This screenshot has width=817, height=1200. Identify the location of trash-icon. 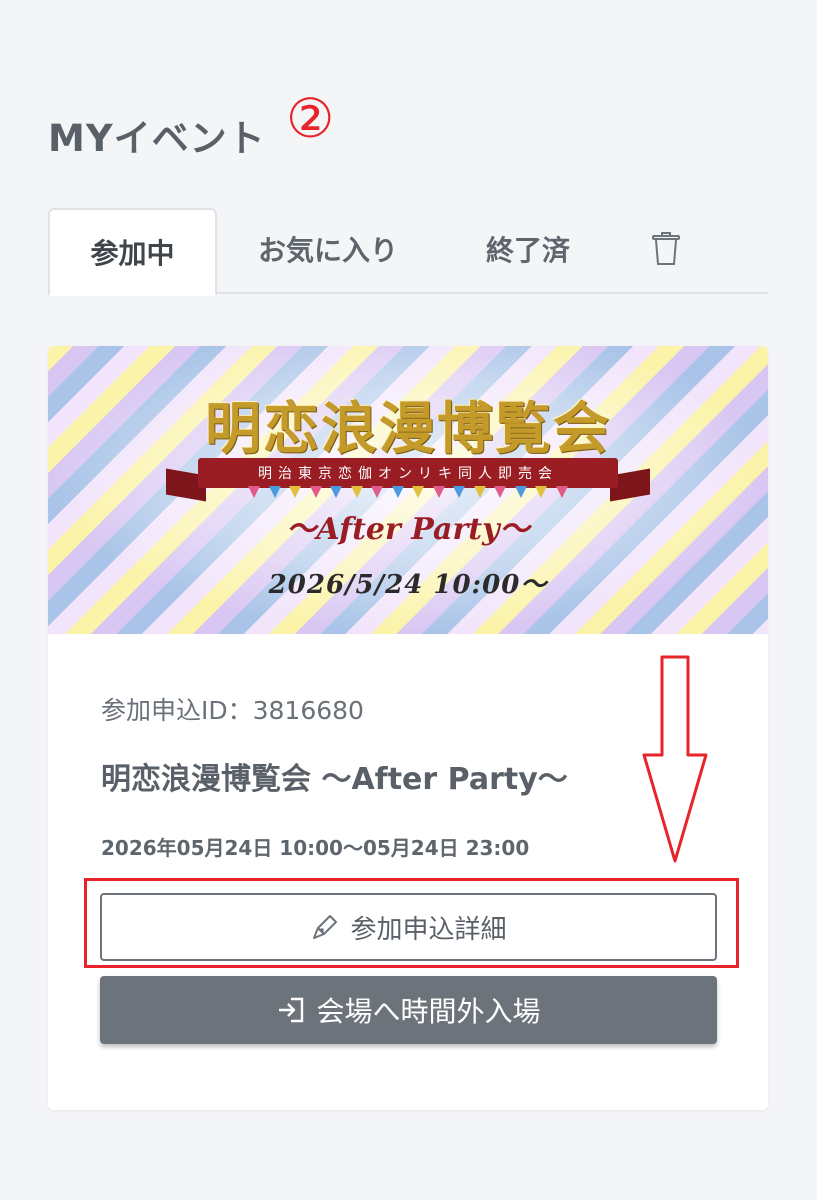
(666, 248).